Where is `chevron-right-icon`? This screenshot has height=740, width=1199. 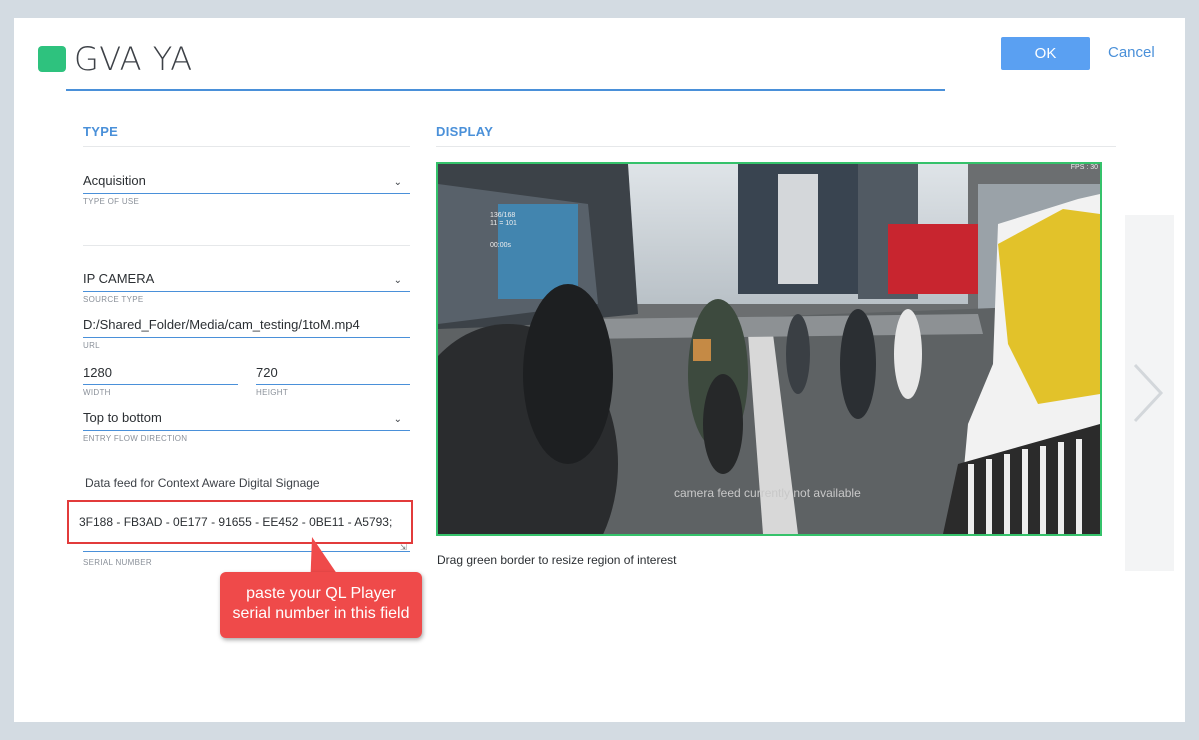 chevron-right-icon is located at coordinates (1148, 395).